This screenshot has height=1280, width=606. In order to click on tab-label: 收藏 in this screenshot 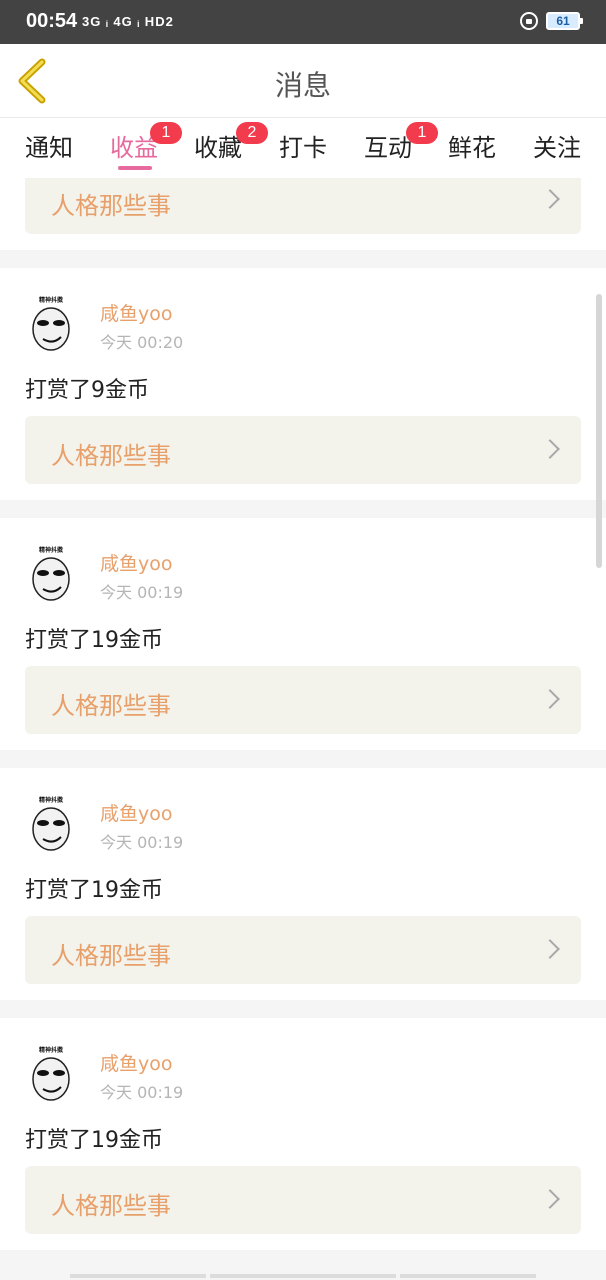, I will do `click(218, 148)`.